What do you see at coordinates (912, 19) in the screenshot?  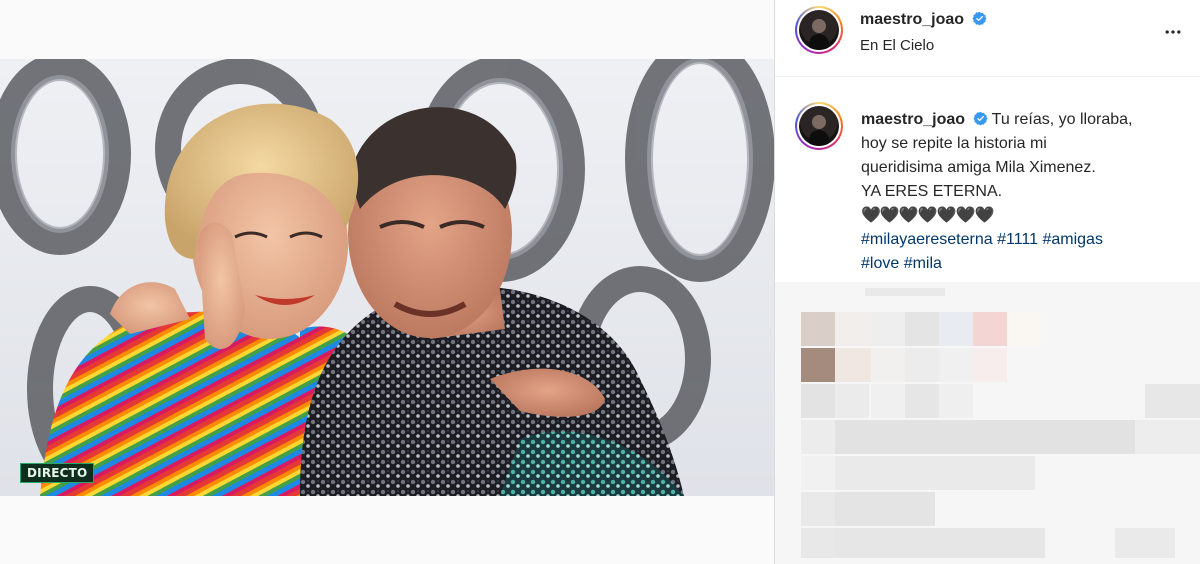 I see `author-username-text: maestro_joao` at bounding box center [912, 19].